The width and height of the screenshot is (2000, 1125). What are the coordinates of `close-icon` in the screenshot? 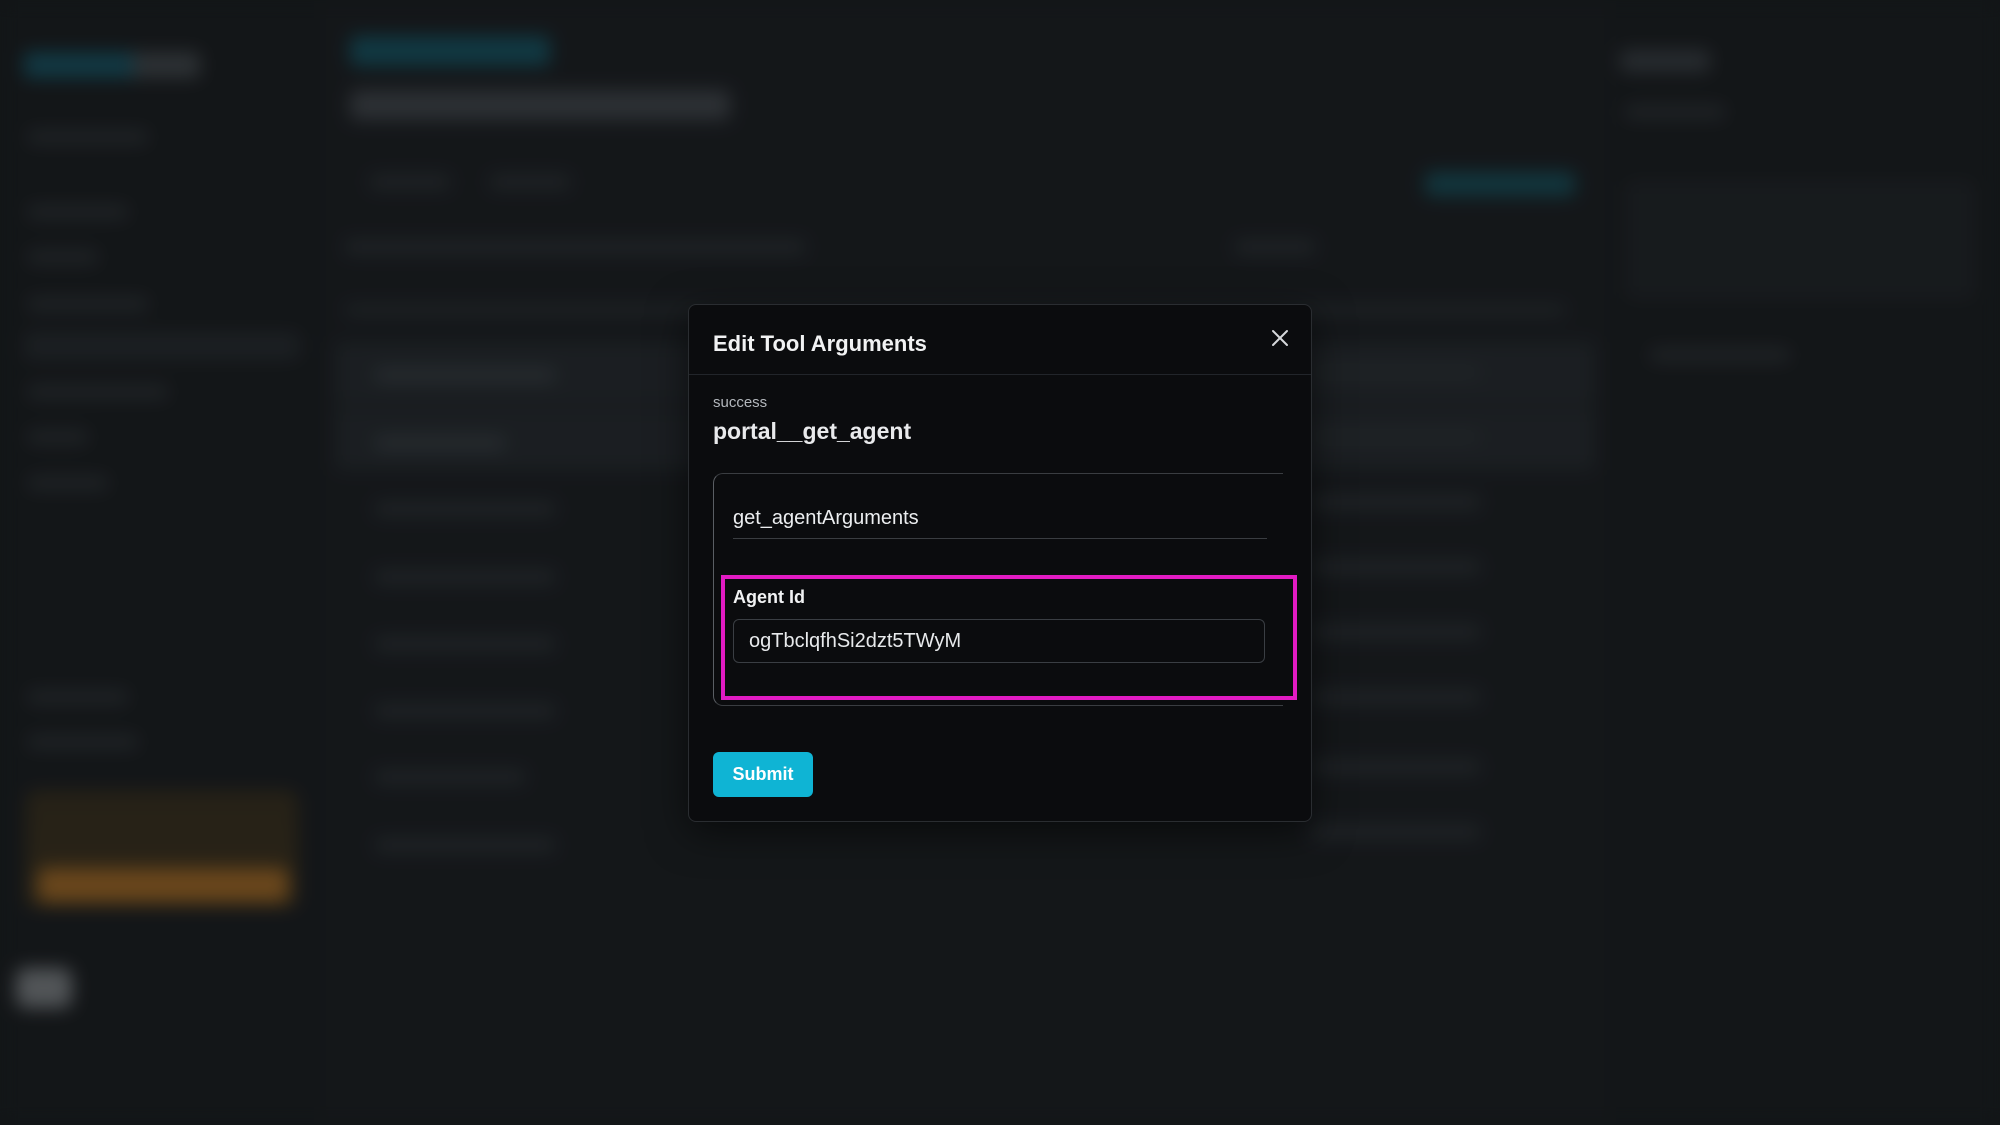 It's located at (1280, 338).